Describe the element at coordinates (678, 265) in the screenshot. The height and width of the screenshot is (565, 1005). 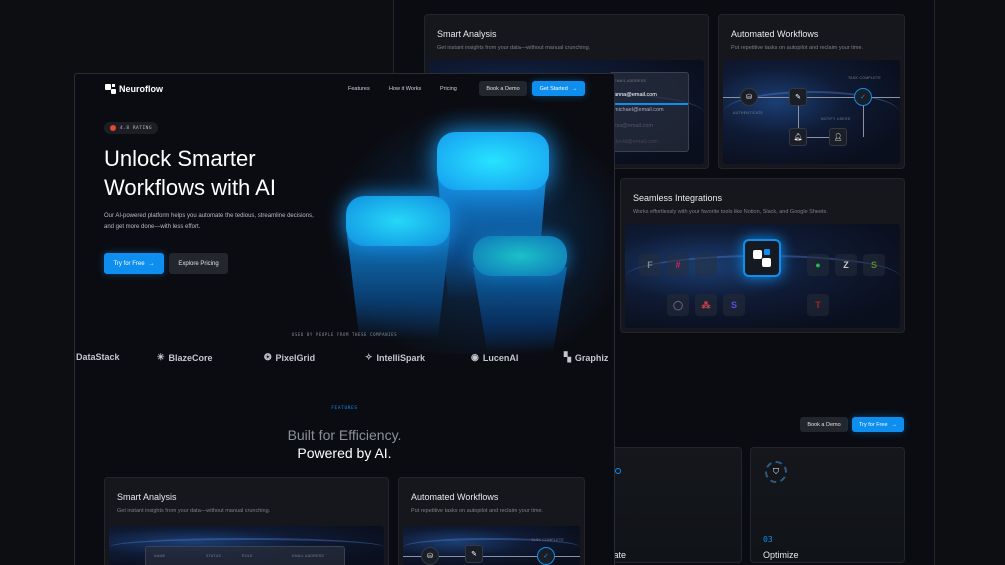
I see `slack-icon: #` at that location.